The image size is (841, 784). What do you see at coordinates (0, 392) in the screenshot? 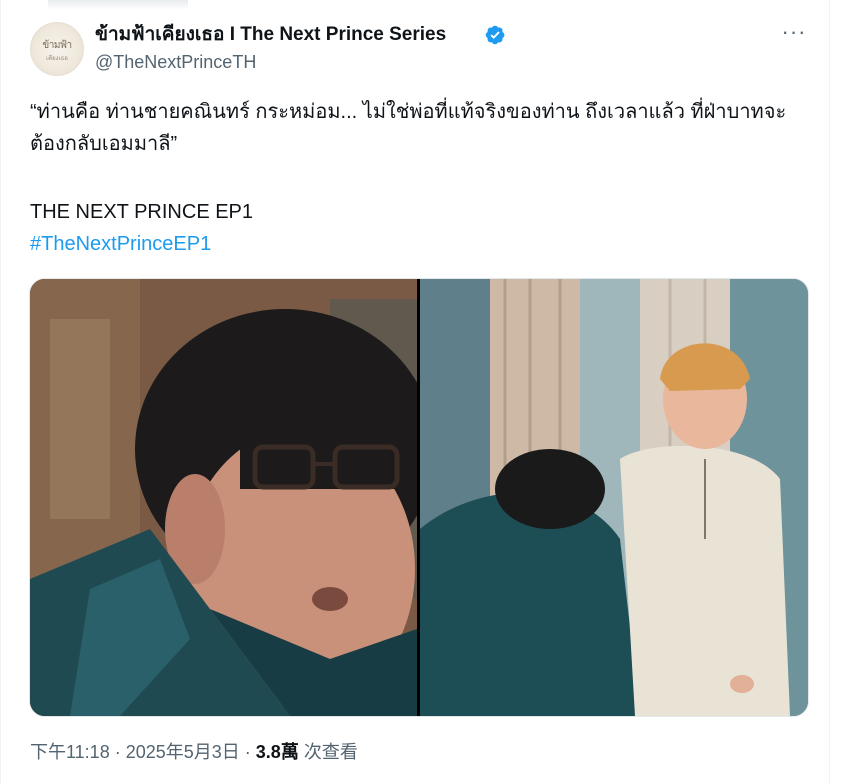
I see `left-border` at bounding box center [0, 392].